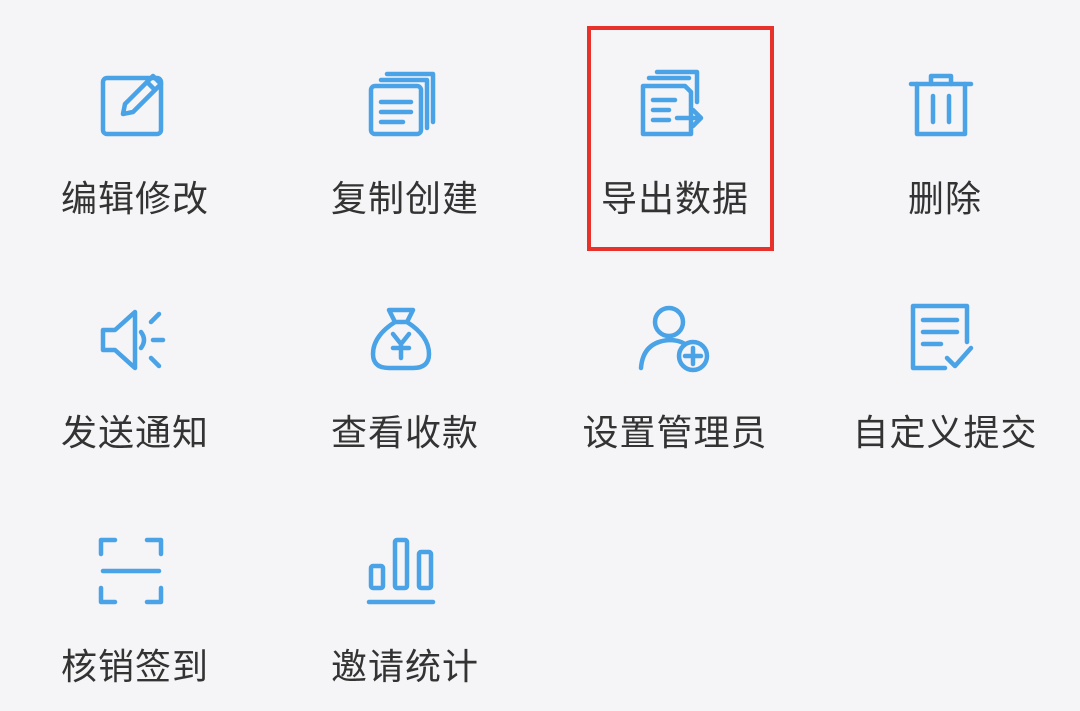 Image resolution: width=1080 pixels, height=711 pixels. I want to click on view-payments-label: 查看收款, so click(404, 433).